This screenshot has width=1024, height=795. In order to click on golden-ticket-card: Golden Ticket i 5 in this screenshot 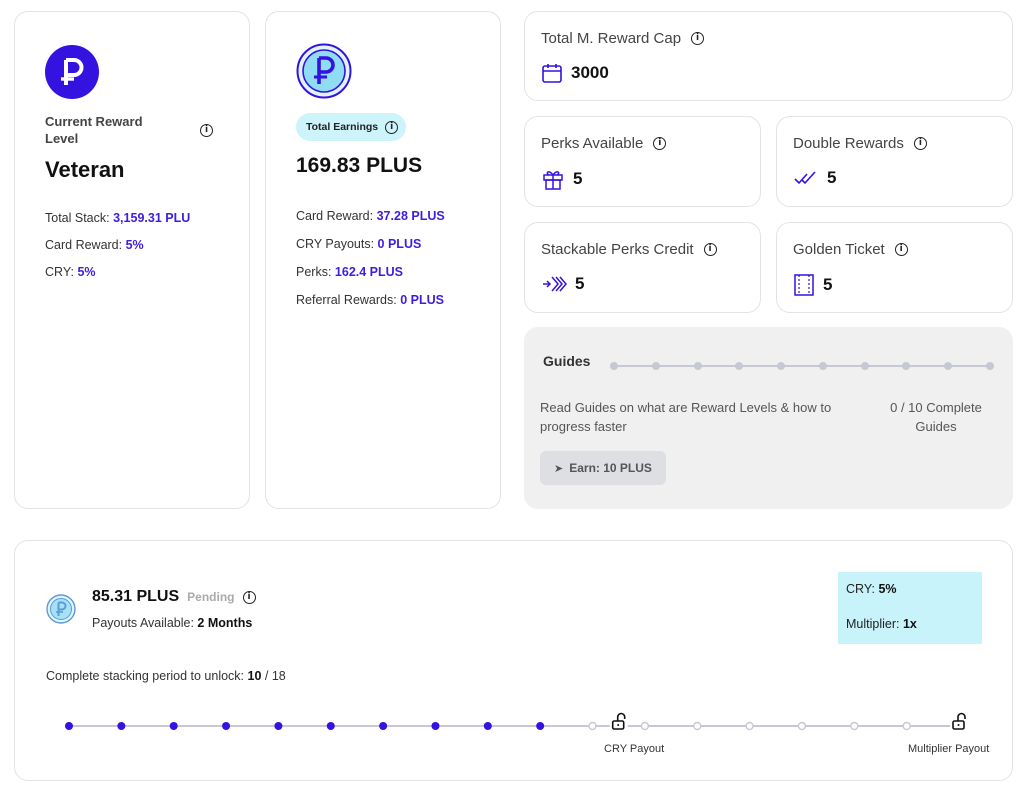, I will do `click(894, 267)`.